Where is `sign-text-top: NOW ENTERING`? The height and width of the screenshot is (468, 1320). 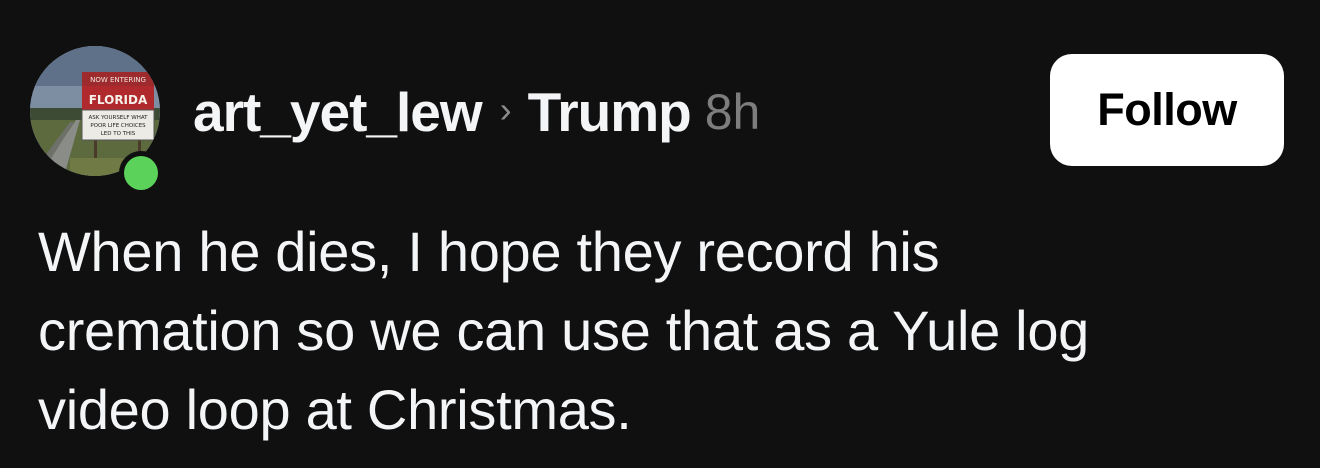 sign-text-top: NOW ENTERING is located at coordinates (118, 80).